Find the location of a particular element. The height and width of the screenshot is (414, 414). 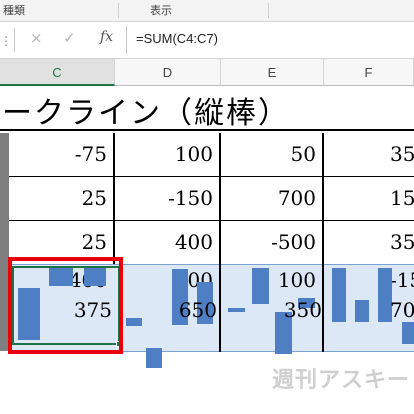

total-d: 650 is located at coordinates (197, 310).